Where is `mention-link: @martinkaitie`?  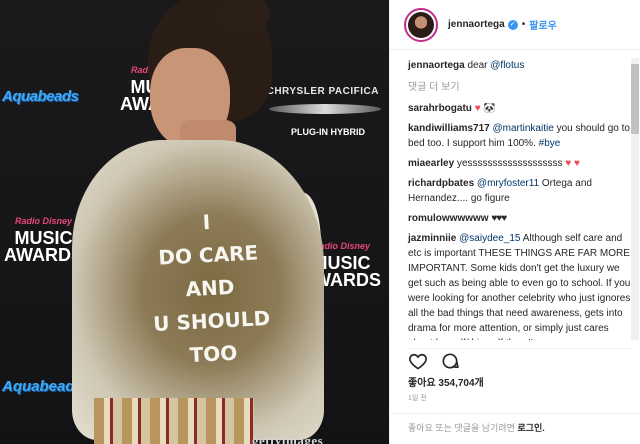
mention-link: @martinkaitie is located at coordinates (523, 128).